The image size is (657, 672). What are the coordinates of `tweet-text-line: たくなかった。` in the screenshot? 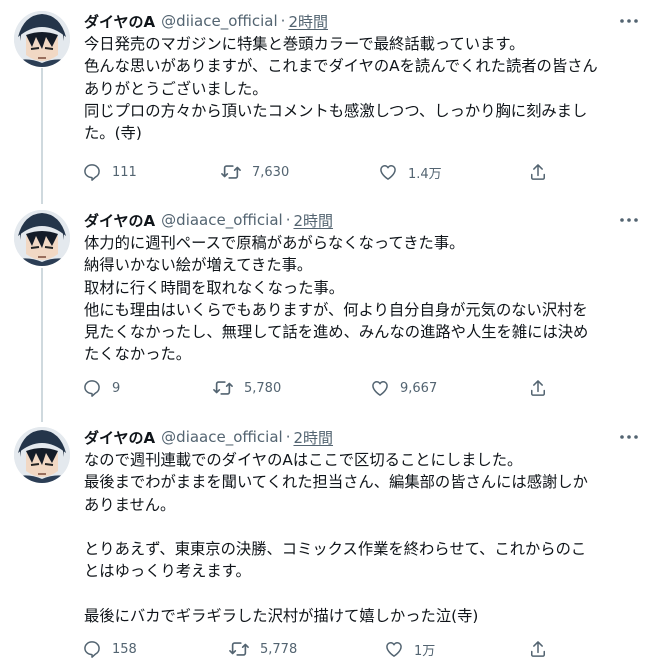 It's located at (138, 354).